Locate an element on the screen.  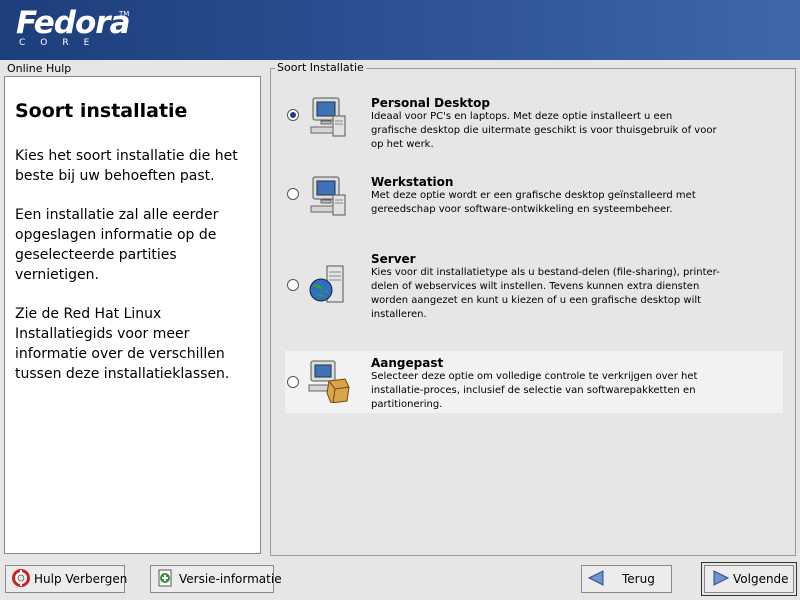
release-notes-button: Versie-informatie is located at coordinates (216, 579).